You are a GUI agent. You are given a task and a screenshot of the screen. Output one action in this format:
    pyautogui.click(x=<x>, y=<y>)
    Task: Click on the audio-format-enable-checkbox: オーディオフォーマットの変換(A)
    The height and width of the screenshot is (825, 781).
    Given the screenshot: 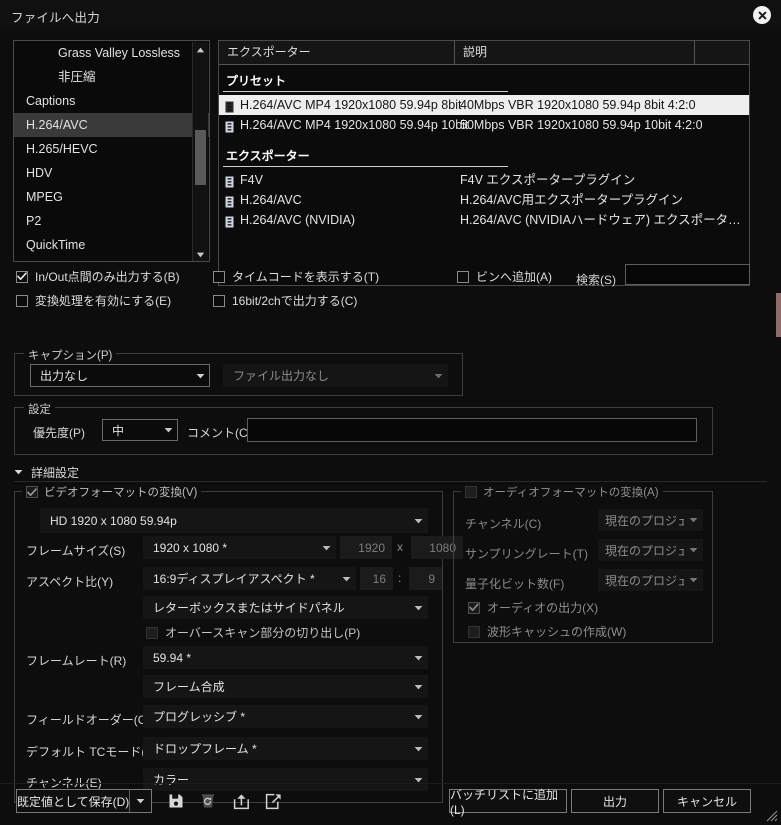 What is the action you would take?
    pyautogui.click(x=562, y=492)
    